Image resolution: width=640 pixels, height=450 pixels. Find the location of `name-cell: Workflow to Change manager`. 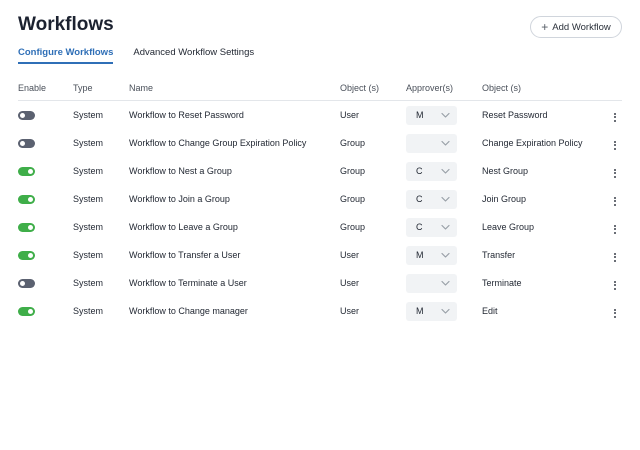

name-cell: Workflow to Change manager is located at coordinates (188, 311).